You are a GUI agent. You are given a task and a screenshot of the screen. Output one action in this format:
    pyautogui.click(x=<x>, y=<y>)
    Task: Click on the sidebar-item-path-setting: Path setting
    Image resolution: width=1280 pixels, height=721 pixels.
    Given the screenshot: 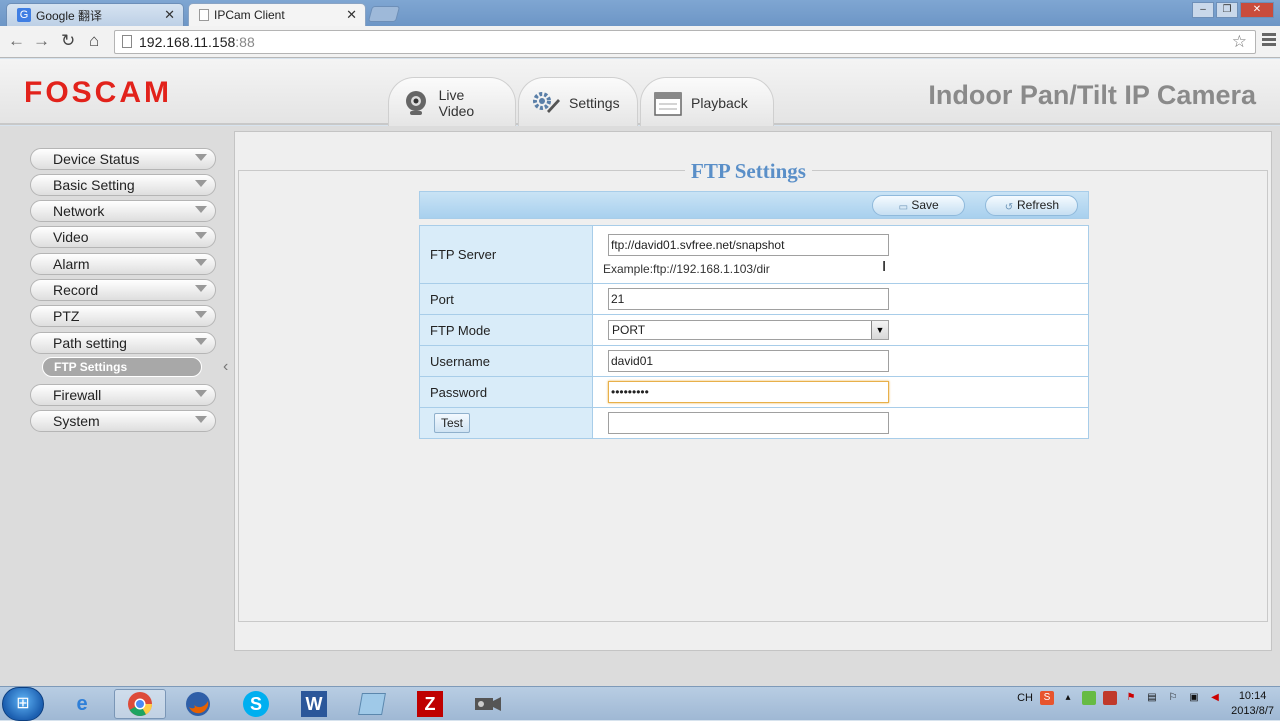 What is the action you would take?
    pyautogui.click(x=123, y=343)
    